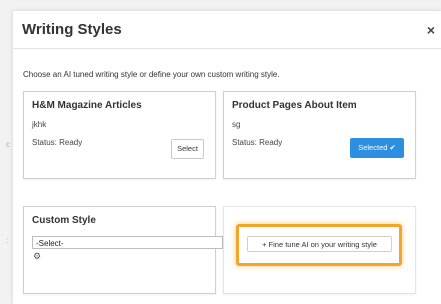 The width and height of the screenshot is (441, 304). Describe the element at coordinates (7, 240) in the screenshot. I see `page-edge-marker: :` at that location.